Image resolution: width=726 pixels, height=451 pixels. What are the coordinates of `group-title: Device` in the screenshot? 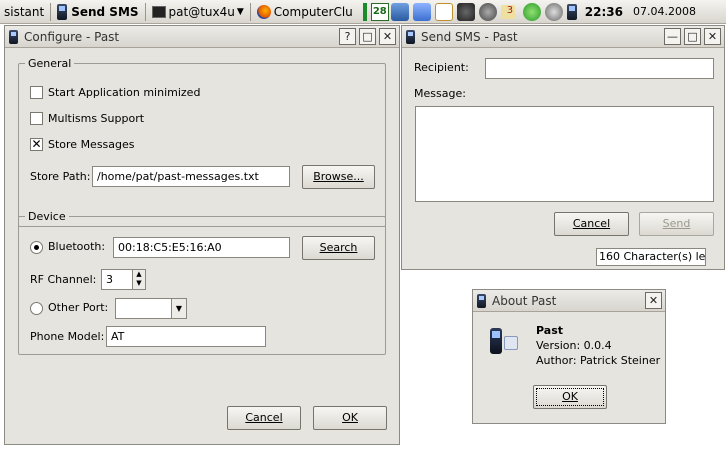 It's located at (47, 216).